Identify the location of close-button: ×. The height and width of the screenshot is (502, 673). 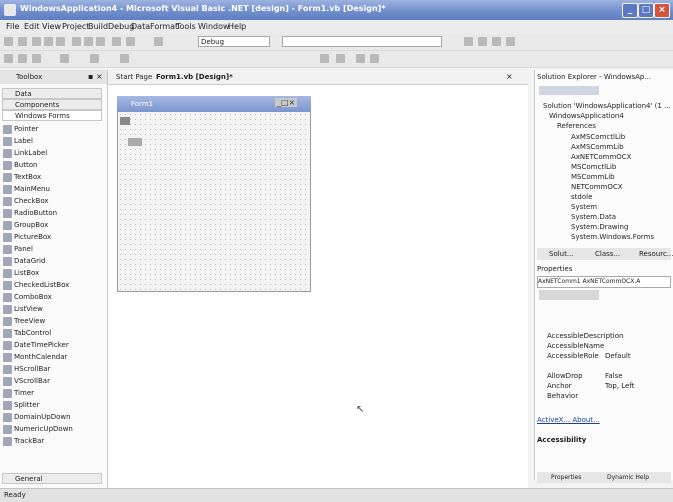
(662, 10).